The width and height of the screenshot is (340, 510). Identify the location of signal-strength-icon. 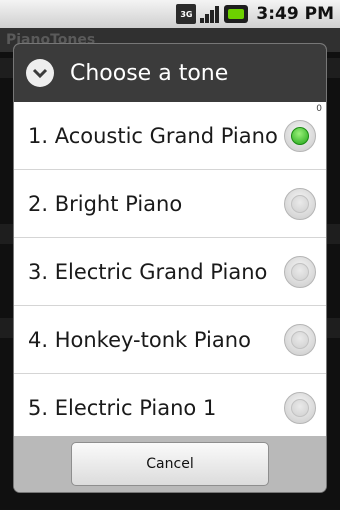
(210, 14).